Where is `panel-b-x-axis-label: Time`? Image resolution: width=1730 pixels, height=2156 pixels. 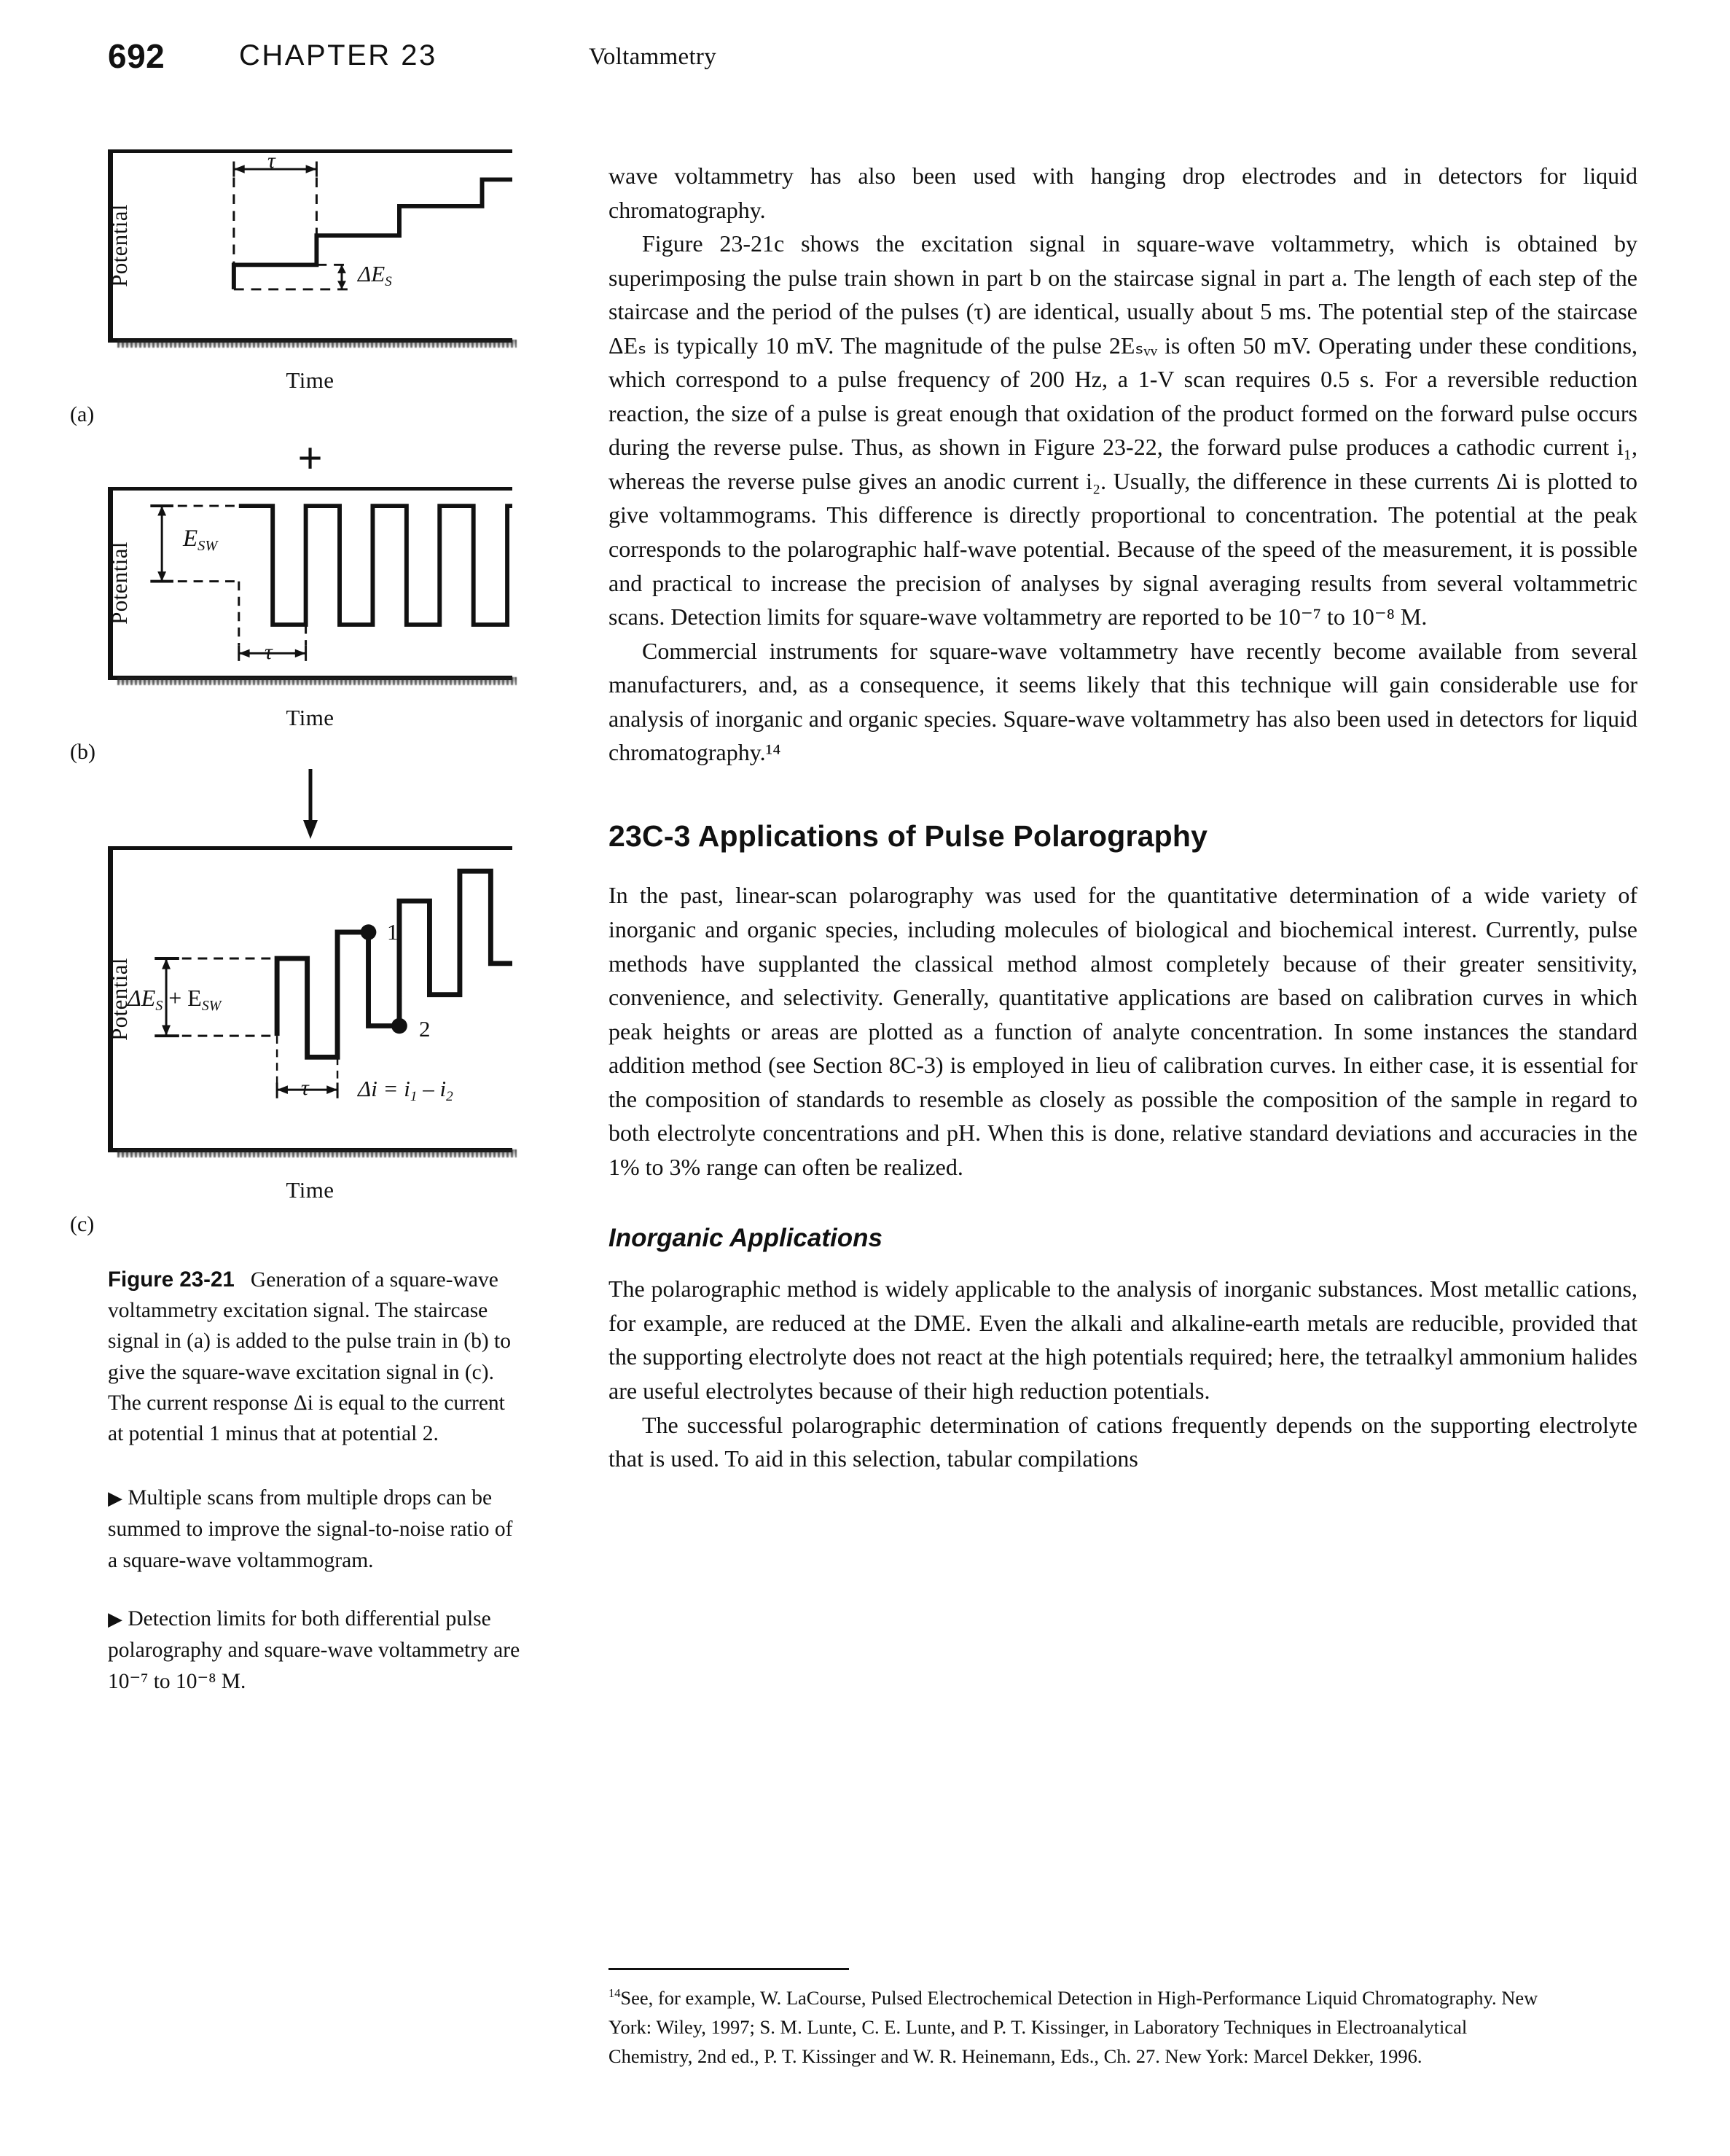 panel-b-x-axis-label: Time is located at coordinates (310, 718).